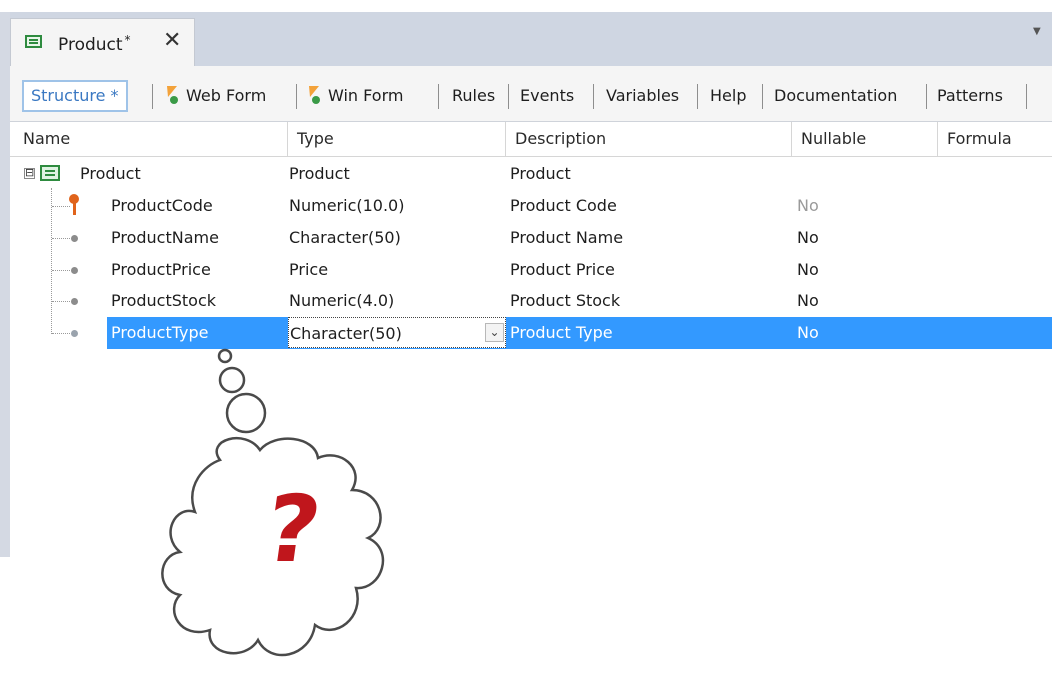  I want to click on tab-patterns: Patterns, so click(970, 96).